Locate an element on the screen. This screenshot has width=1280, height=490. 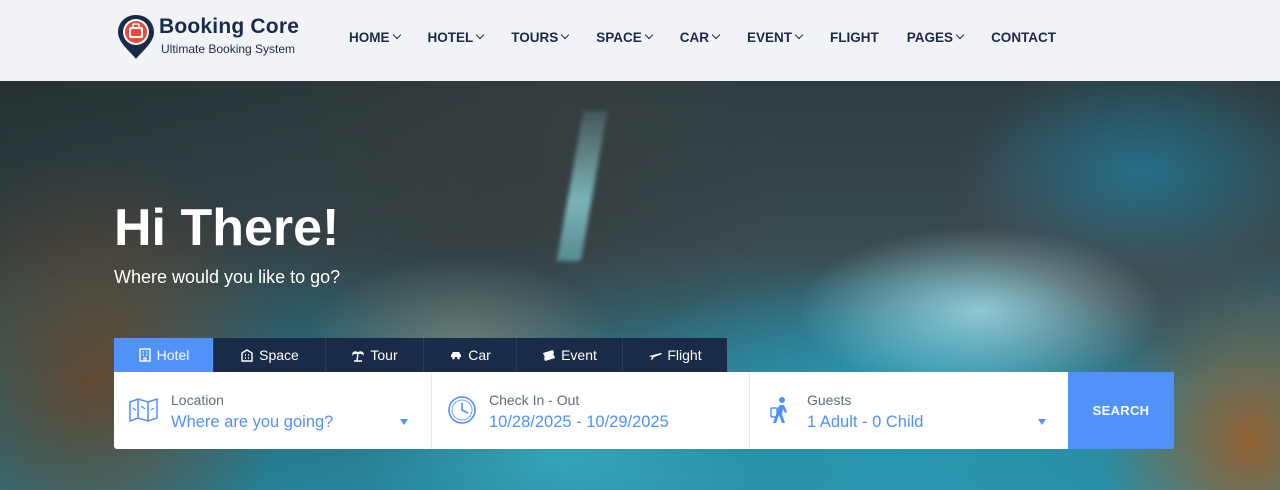
tab-hotel: Hotel is located at coordinates (164, 355).